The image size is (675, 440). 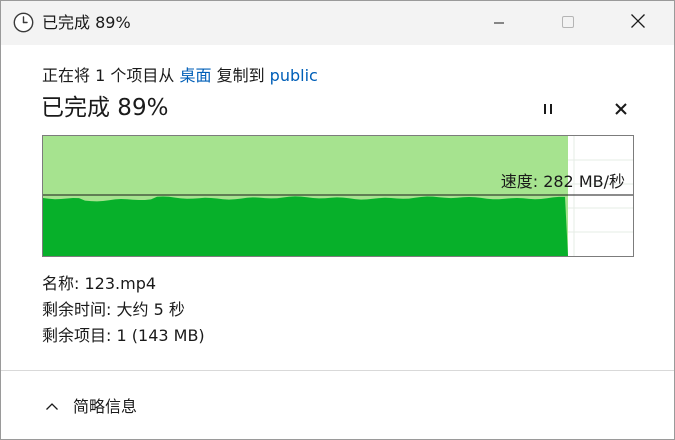 What do you see at coordinates (120, 283) in the screenshot?
I see `file-name-value: 123.mp4` at bounding box center [120, 283].